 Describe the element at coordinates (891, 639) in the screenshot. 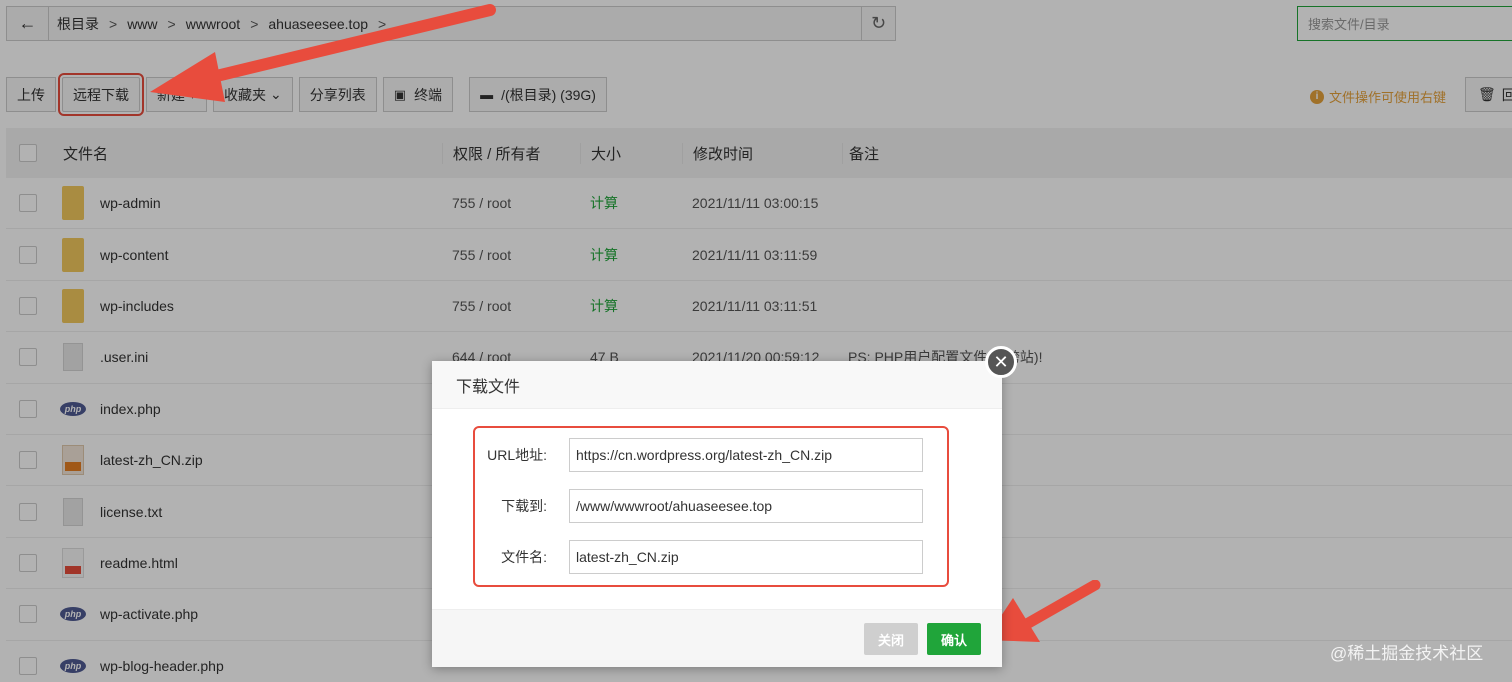

I see `close-button: 关闭` at that location.